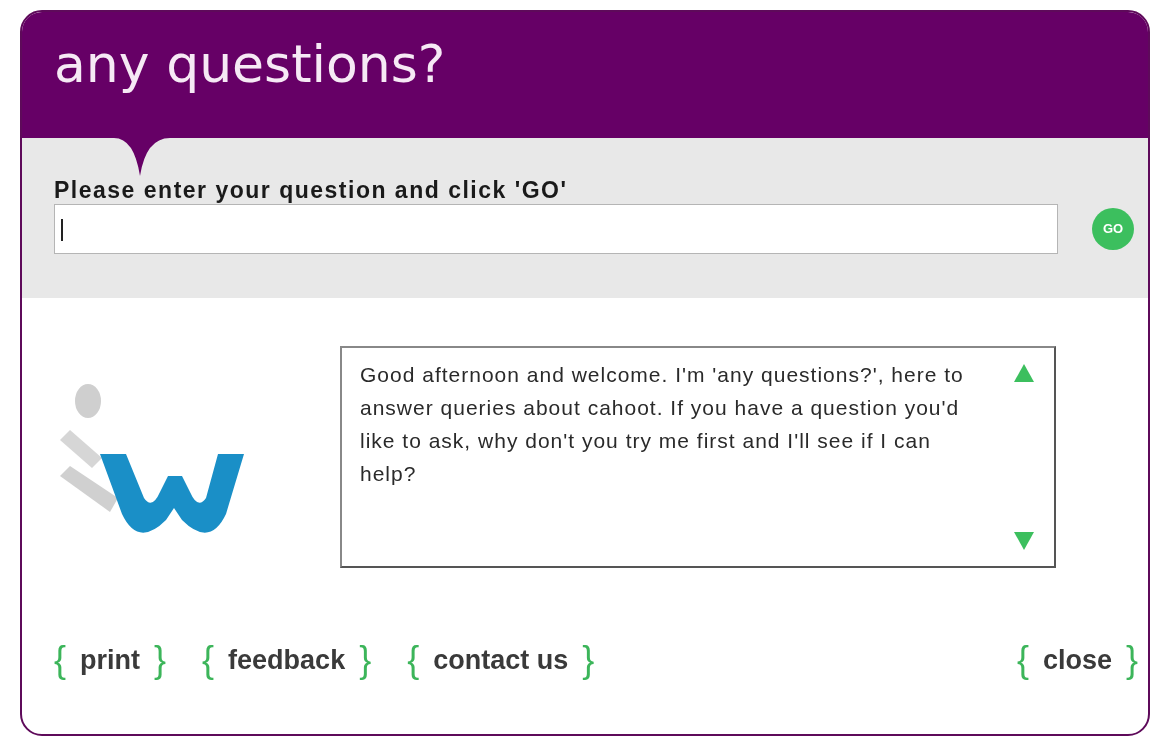  Describe the element at coordinates (250, 64) in the screenshot. I see `window-title: any questions?` at that location.